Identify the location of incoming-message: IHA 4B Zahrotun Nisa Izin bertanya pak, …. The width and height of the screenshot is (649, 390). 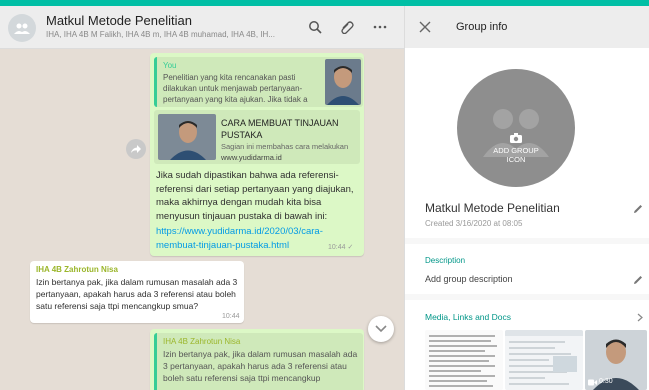
(137, 292).